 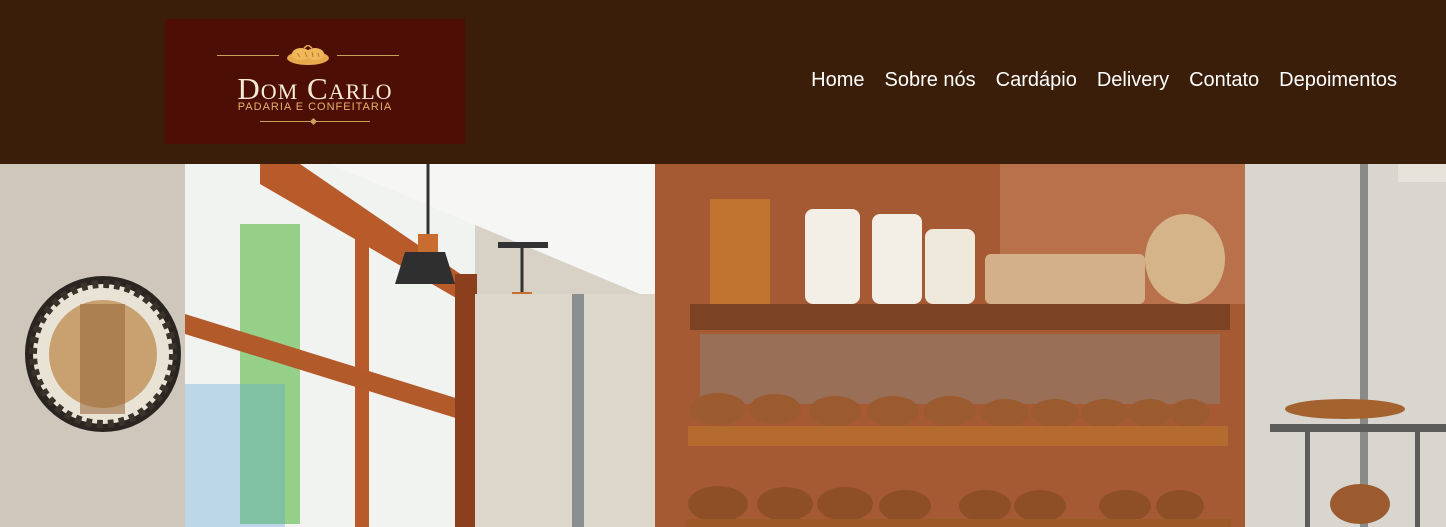 What do you see at coordinates (1338, 80) in the screenshot?
I see `nav-depoimentos: Depoimentos` at bounding box center [1338, 80].